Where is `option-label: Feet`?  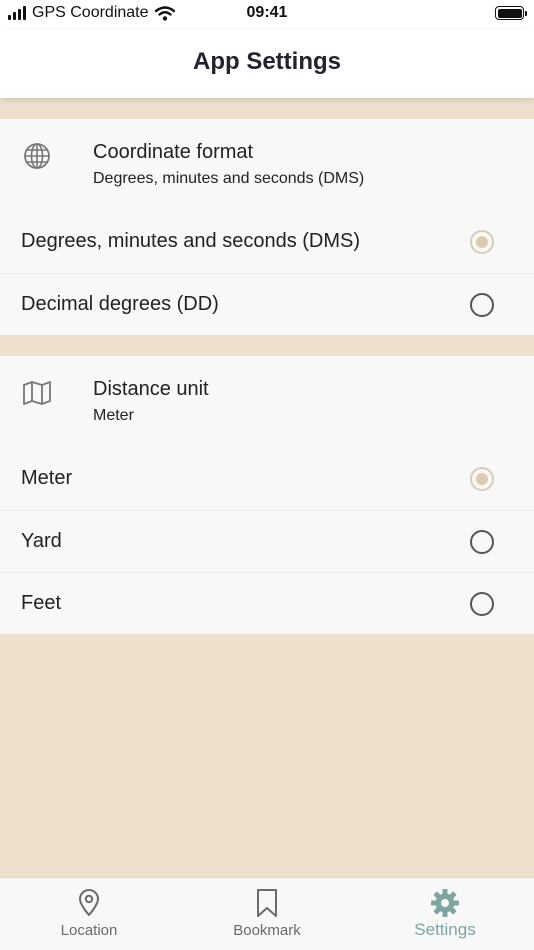 option-label: Feet is located at coordinates (41, 603).